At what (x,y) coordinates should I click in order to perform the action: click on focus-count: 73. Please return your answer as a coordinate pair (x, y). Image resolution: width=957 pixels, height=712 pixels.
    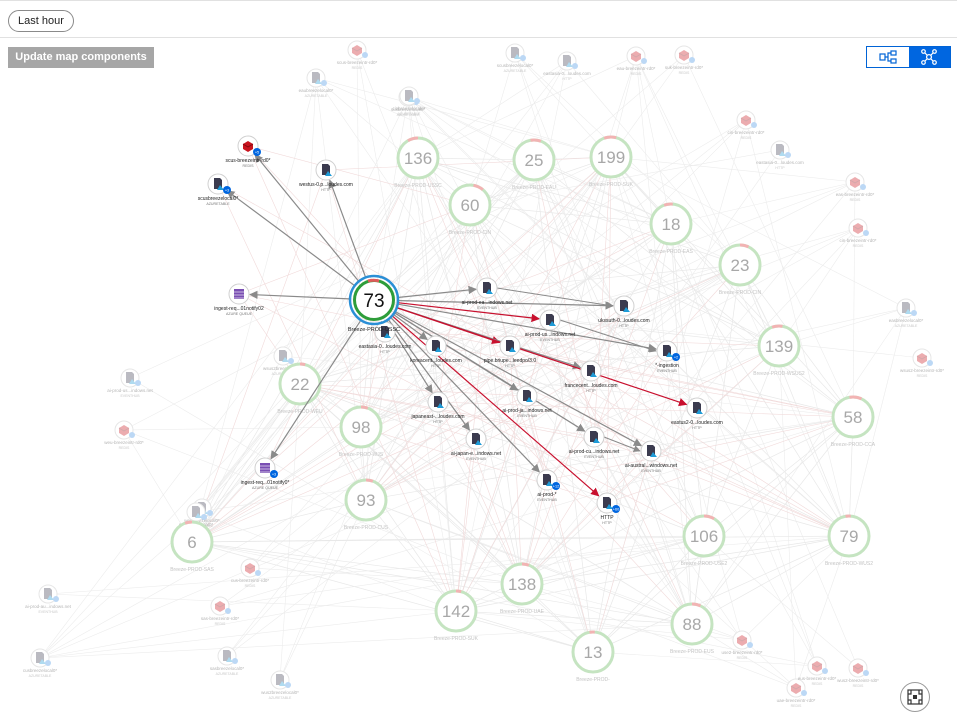
    Looking at the image, I should click on (373, 301).